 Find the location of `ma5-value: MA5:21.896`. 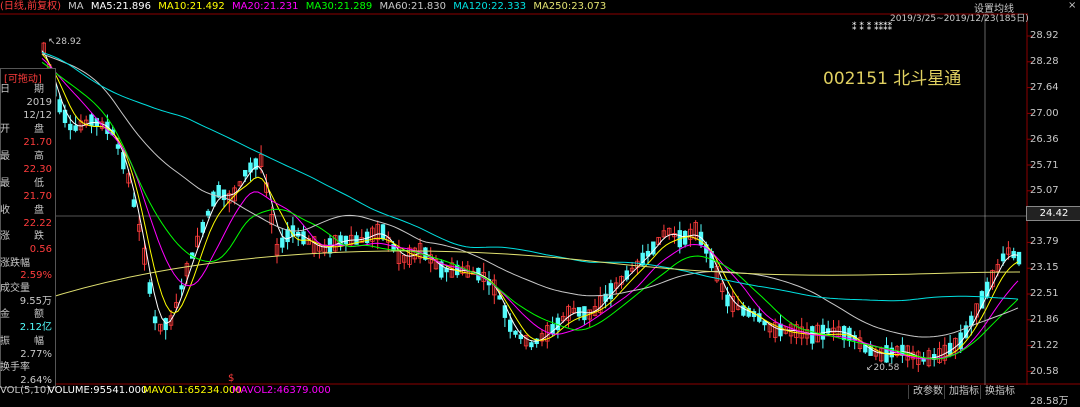

ma5-value: MA5:21.896 is located at coordinates (121, 6).